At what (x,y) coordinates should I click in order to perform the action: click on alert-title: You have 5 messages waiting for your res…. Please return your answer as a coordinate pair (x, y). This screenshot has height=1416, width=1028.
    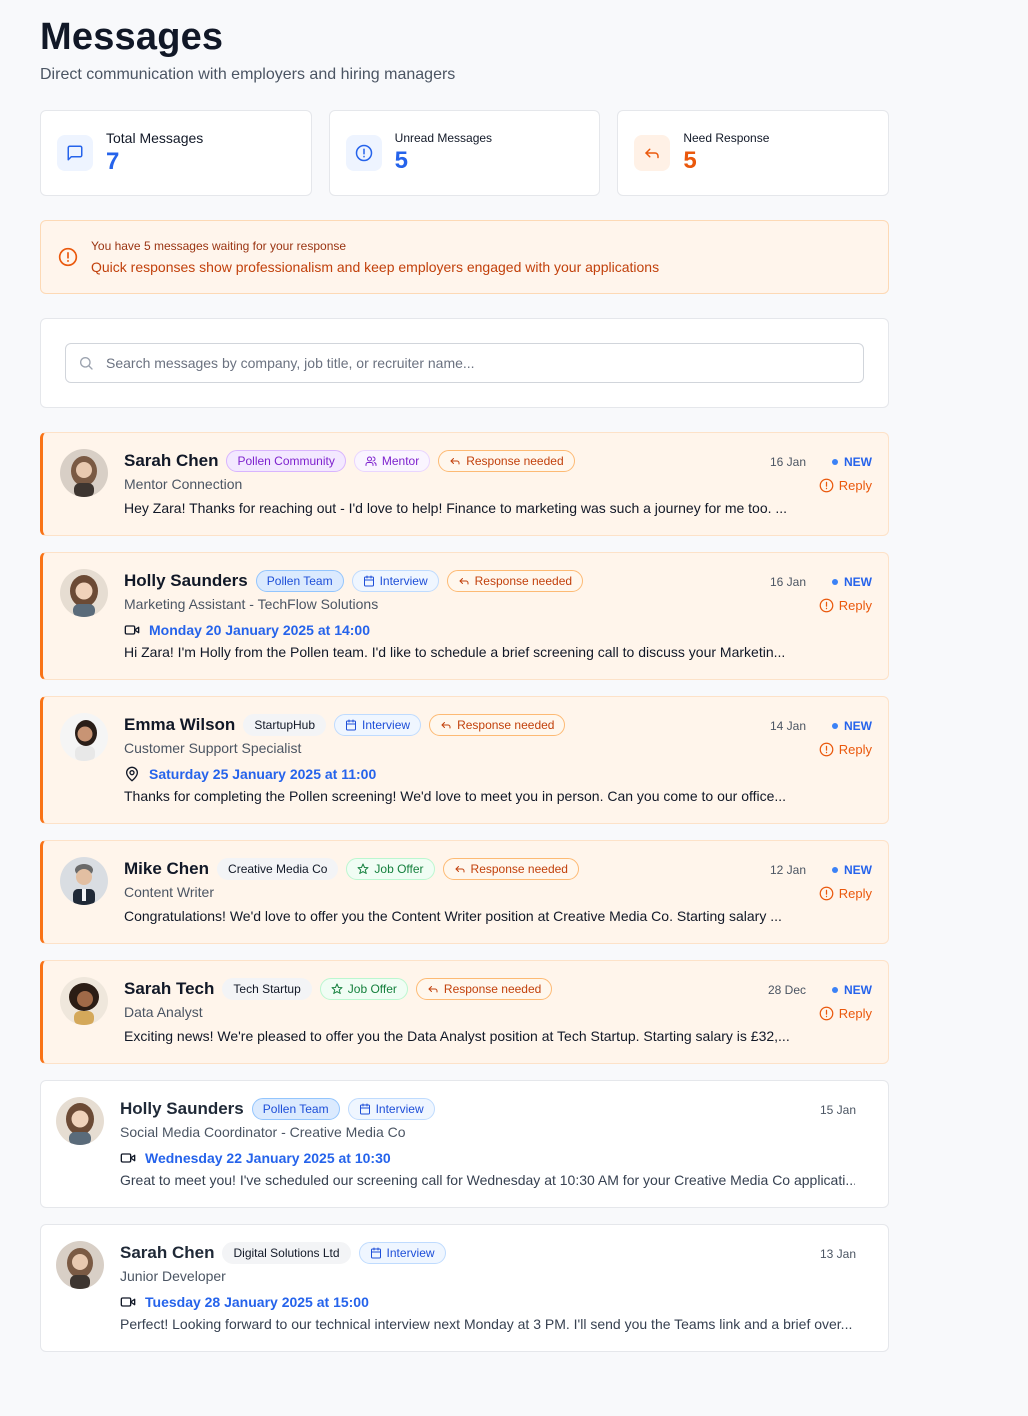
    Looking at the image, I should click on (219, 246).